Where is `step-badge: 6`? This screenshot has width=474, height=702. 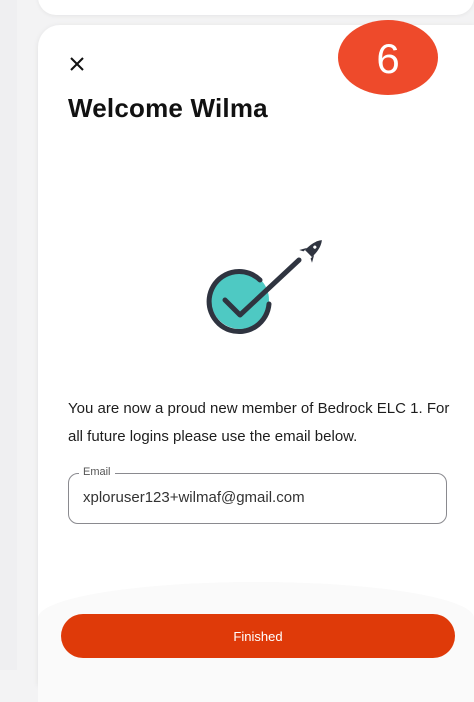 step-badge: 6 is located at coordinates (388, 57).